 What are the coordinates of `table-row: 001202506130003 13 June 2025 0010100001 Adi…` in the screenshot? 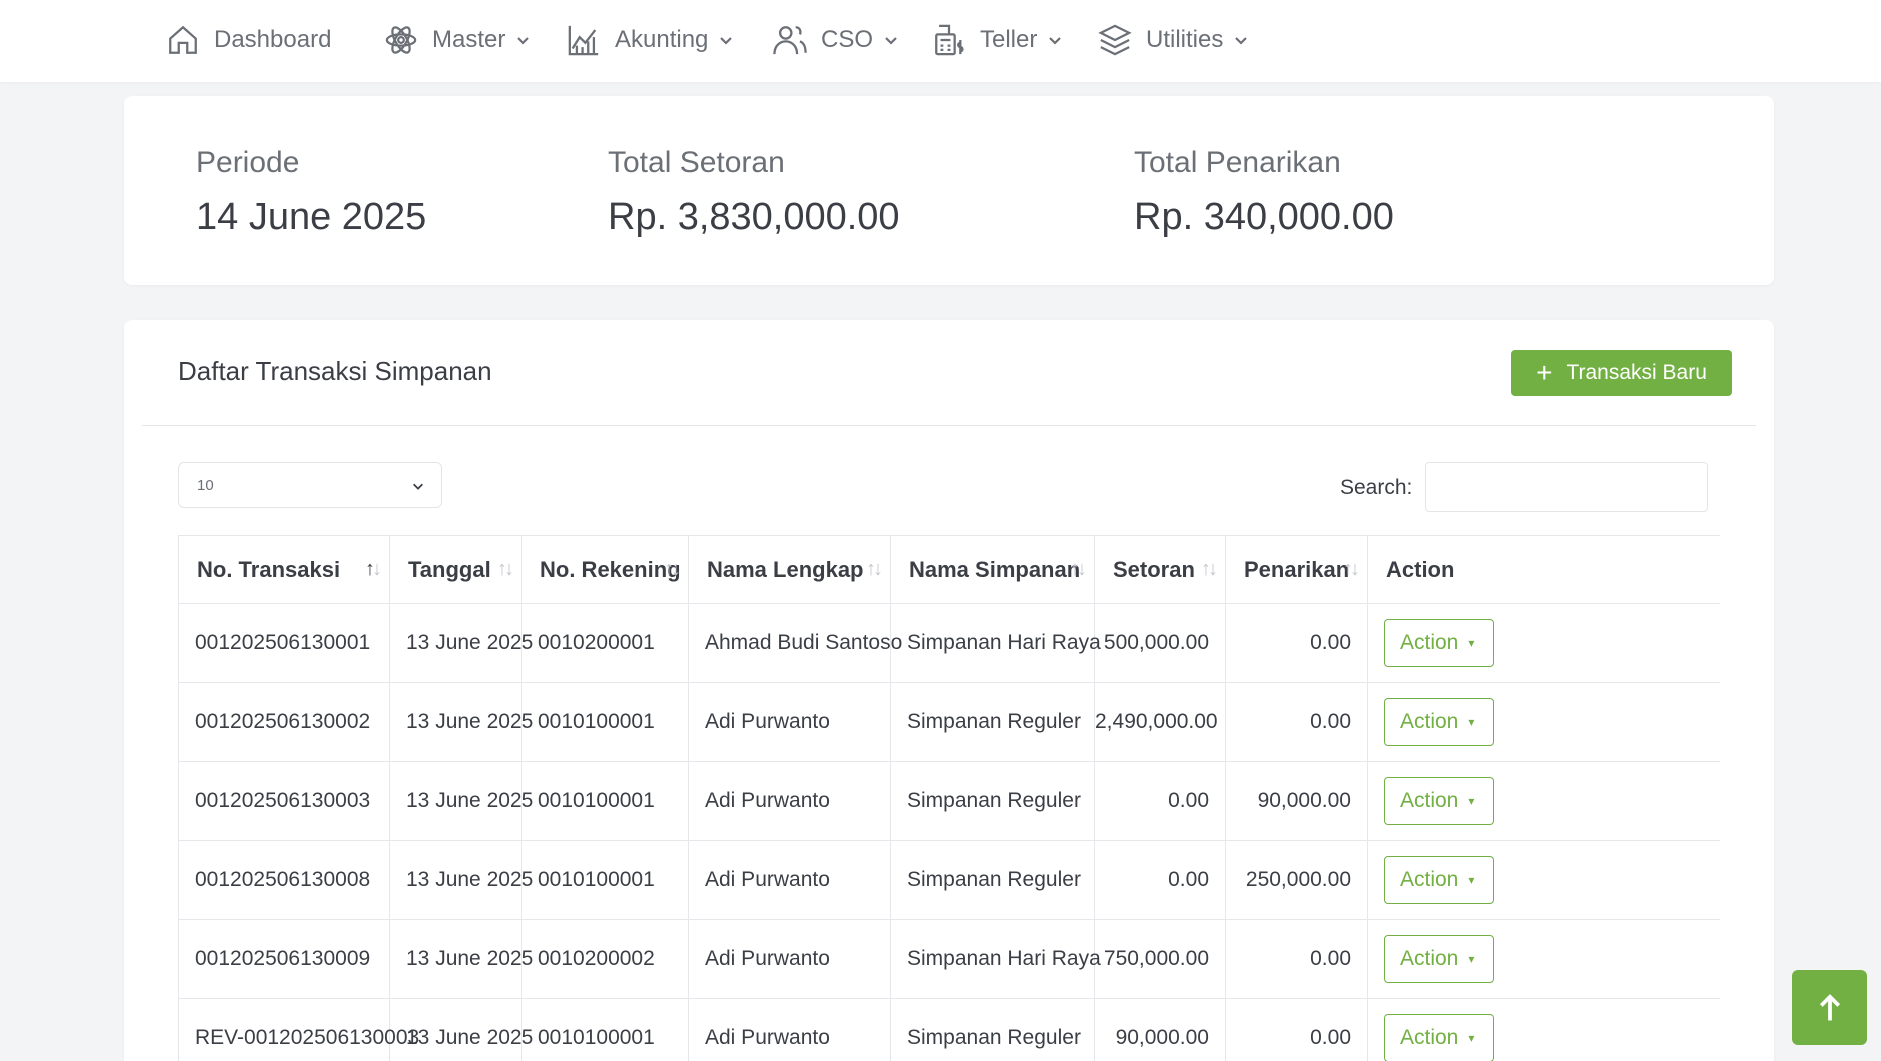 It's located at (949, 801).